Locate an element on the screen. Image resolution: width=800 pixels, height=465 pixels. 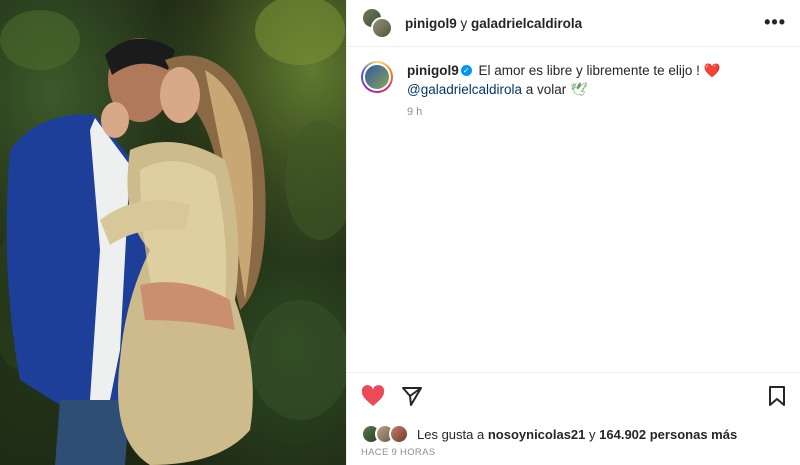
verified-badge-icon: ✓ is located at coordinates (466, 70).